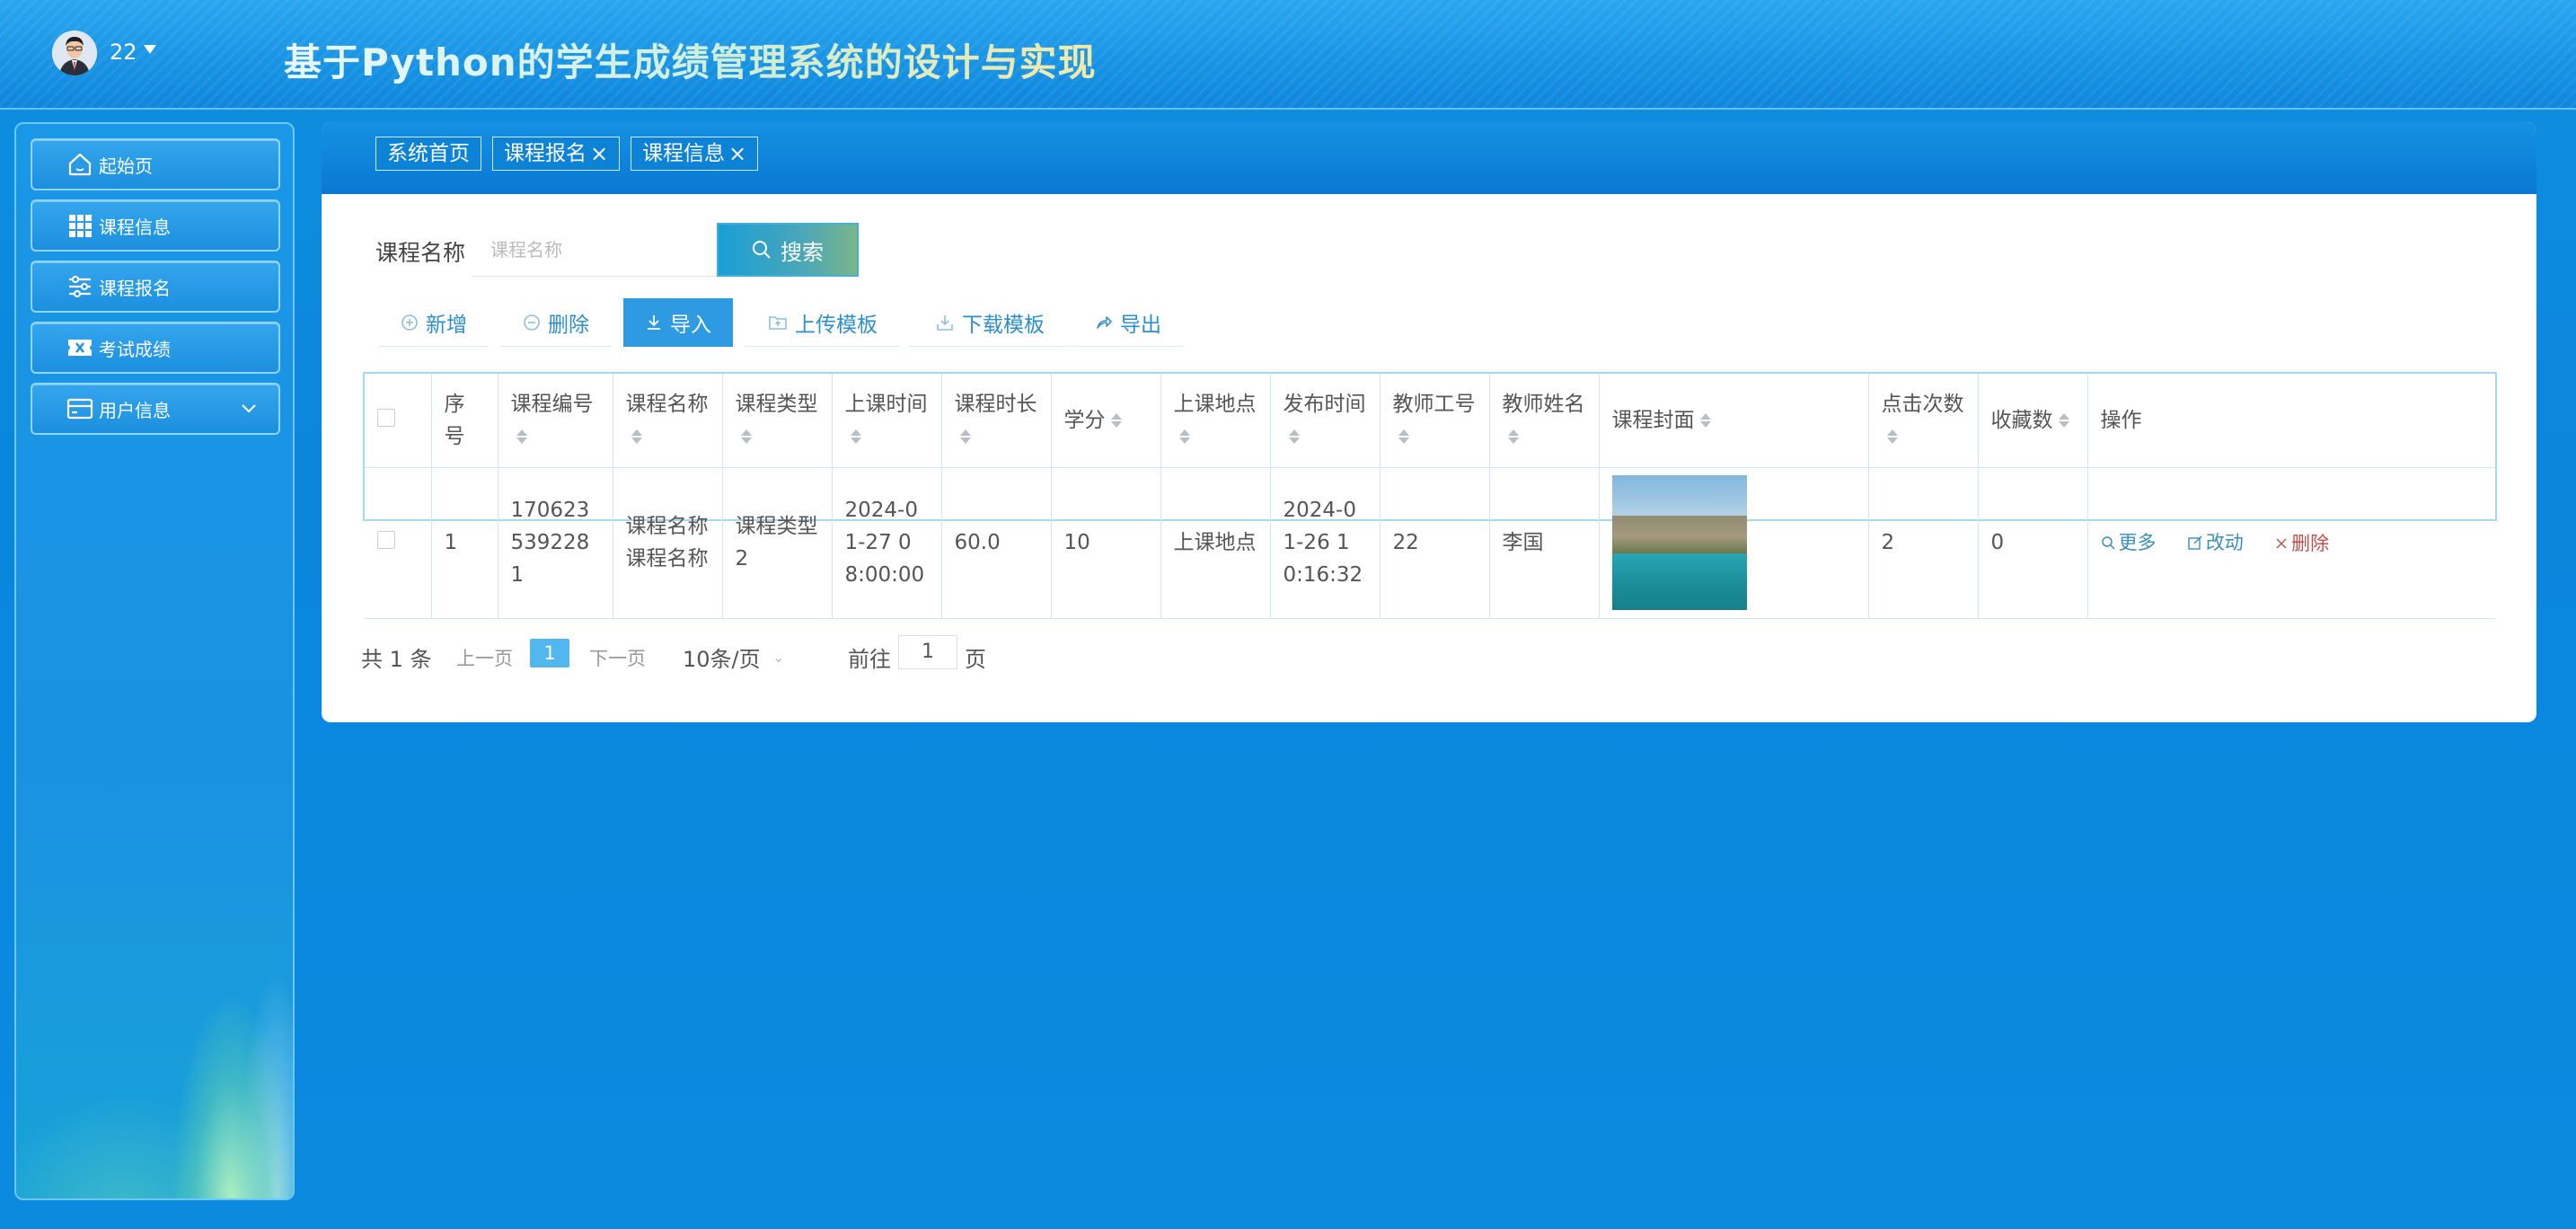 Image resolution: width=2576 pixels, height=1229 pixels. I want to click on delete-button: 删除, so click(556, 322).